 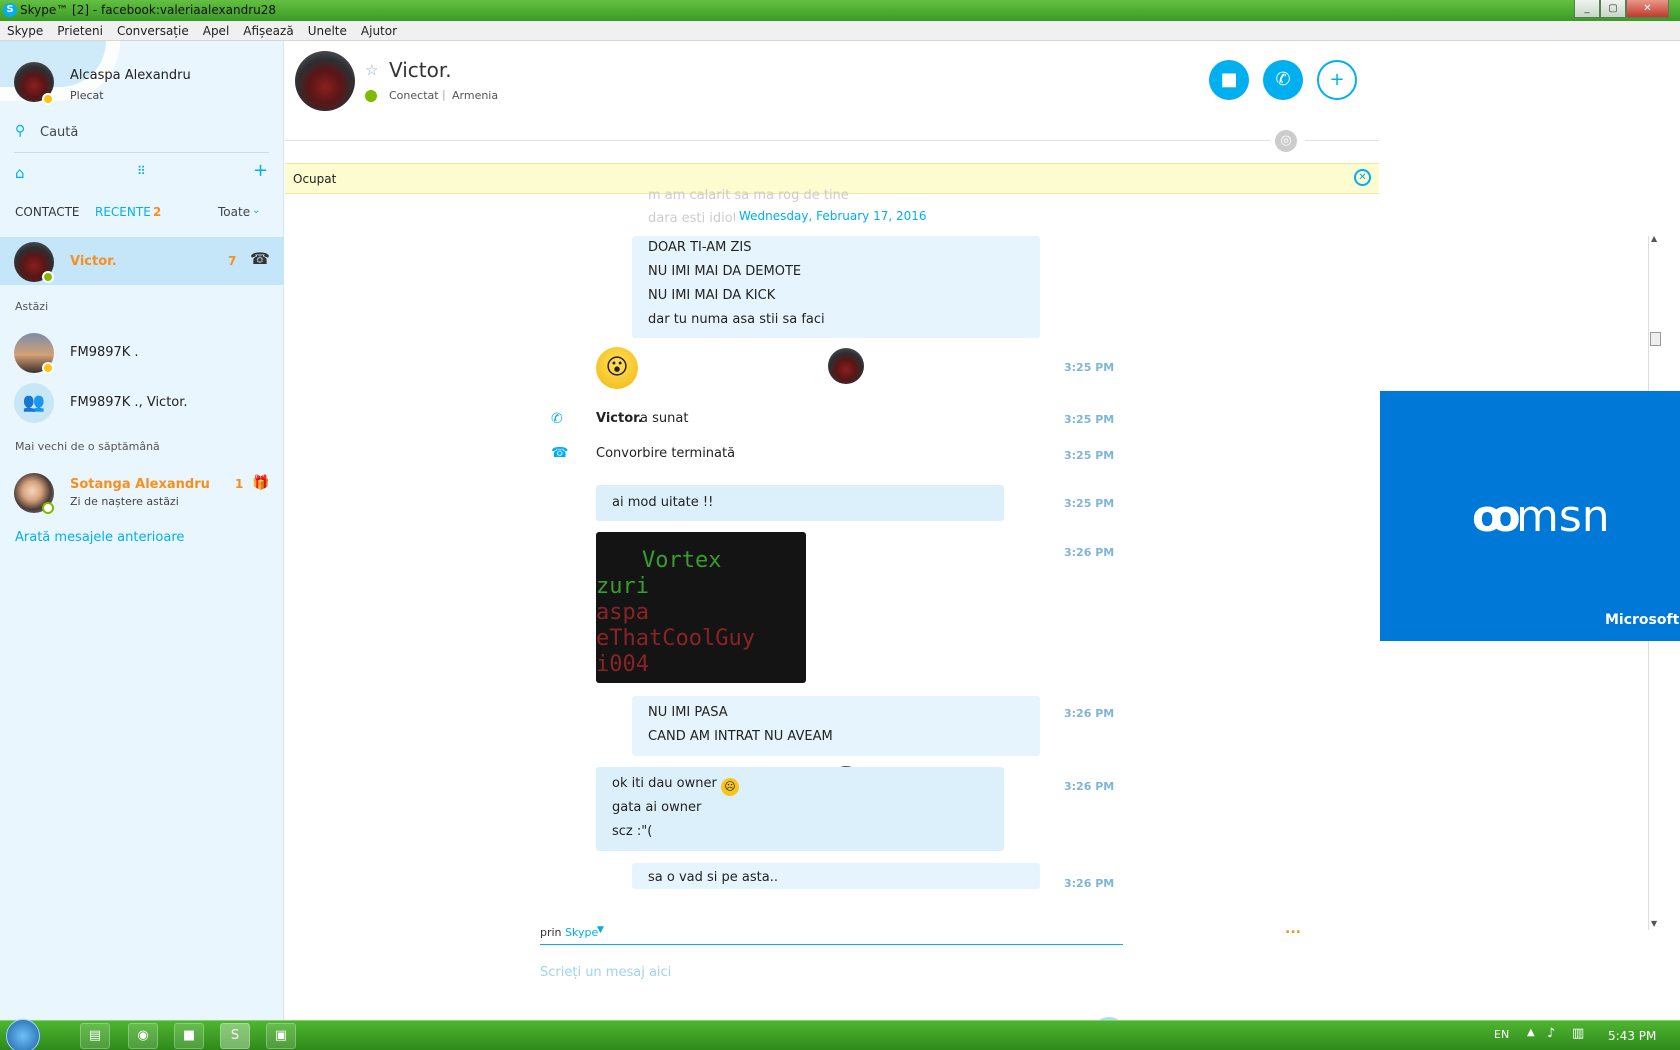 I want to click on maximize-button: ▢, so click(x=1613, y=9).